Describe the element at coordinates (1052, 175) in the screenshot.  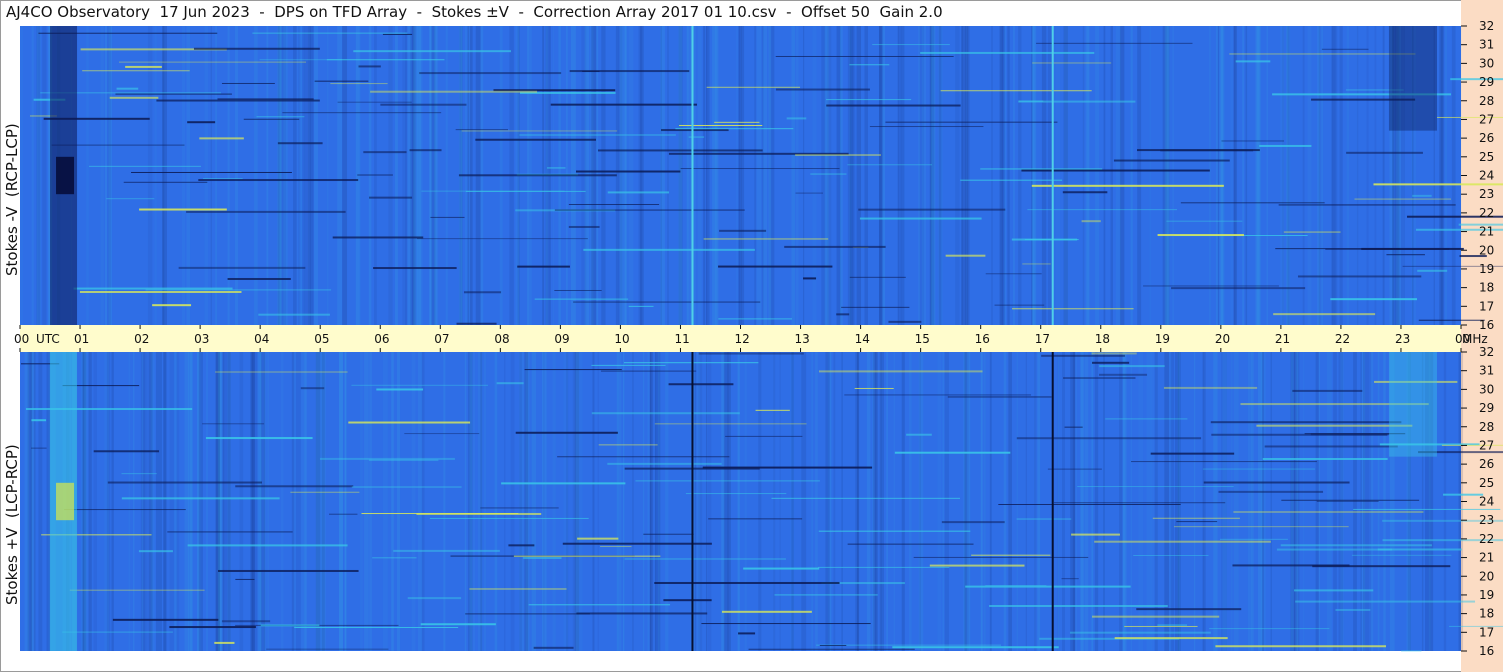
I see `vertical-marker` at that location.